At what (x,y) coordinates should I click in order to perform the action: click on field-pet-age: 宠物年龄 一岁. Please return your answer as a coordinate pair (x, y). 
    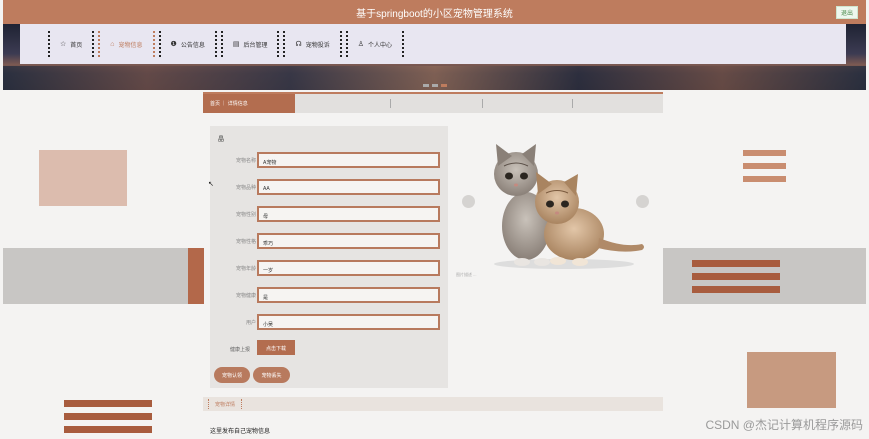
    Looking at the image, I should click on (329, 268).